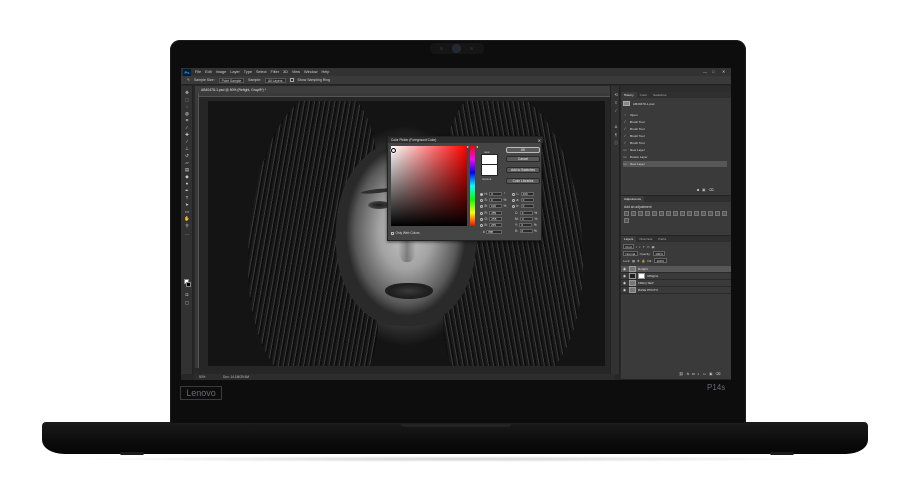 The image size is (913, 499). What do you see at coordinates (187, 169) in the screenshot?
I see `gradient-tool-icon: ▤` at bounding box center [187, 169].